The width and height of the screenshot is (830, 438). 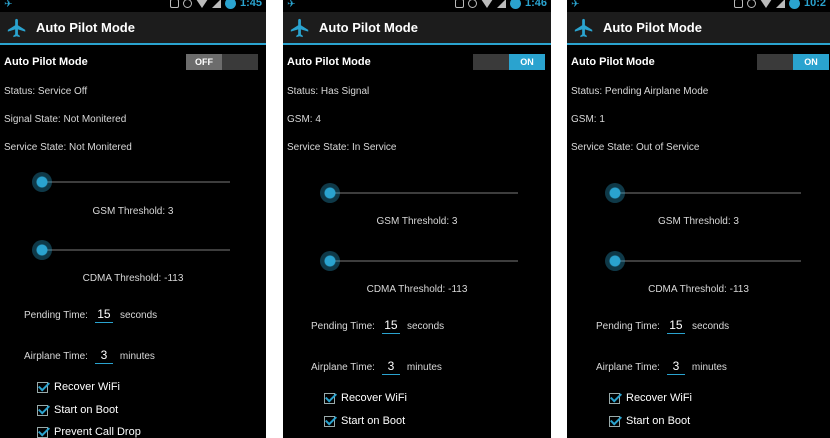 What do you see at coordinates (588, 119) in the screenshot?
I see `gsm-line: GSM: 1` at bounding box center [588, 119].